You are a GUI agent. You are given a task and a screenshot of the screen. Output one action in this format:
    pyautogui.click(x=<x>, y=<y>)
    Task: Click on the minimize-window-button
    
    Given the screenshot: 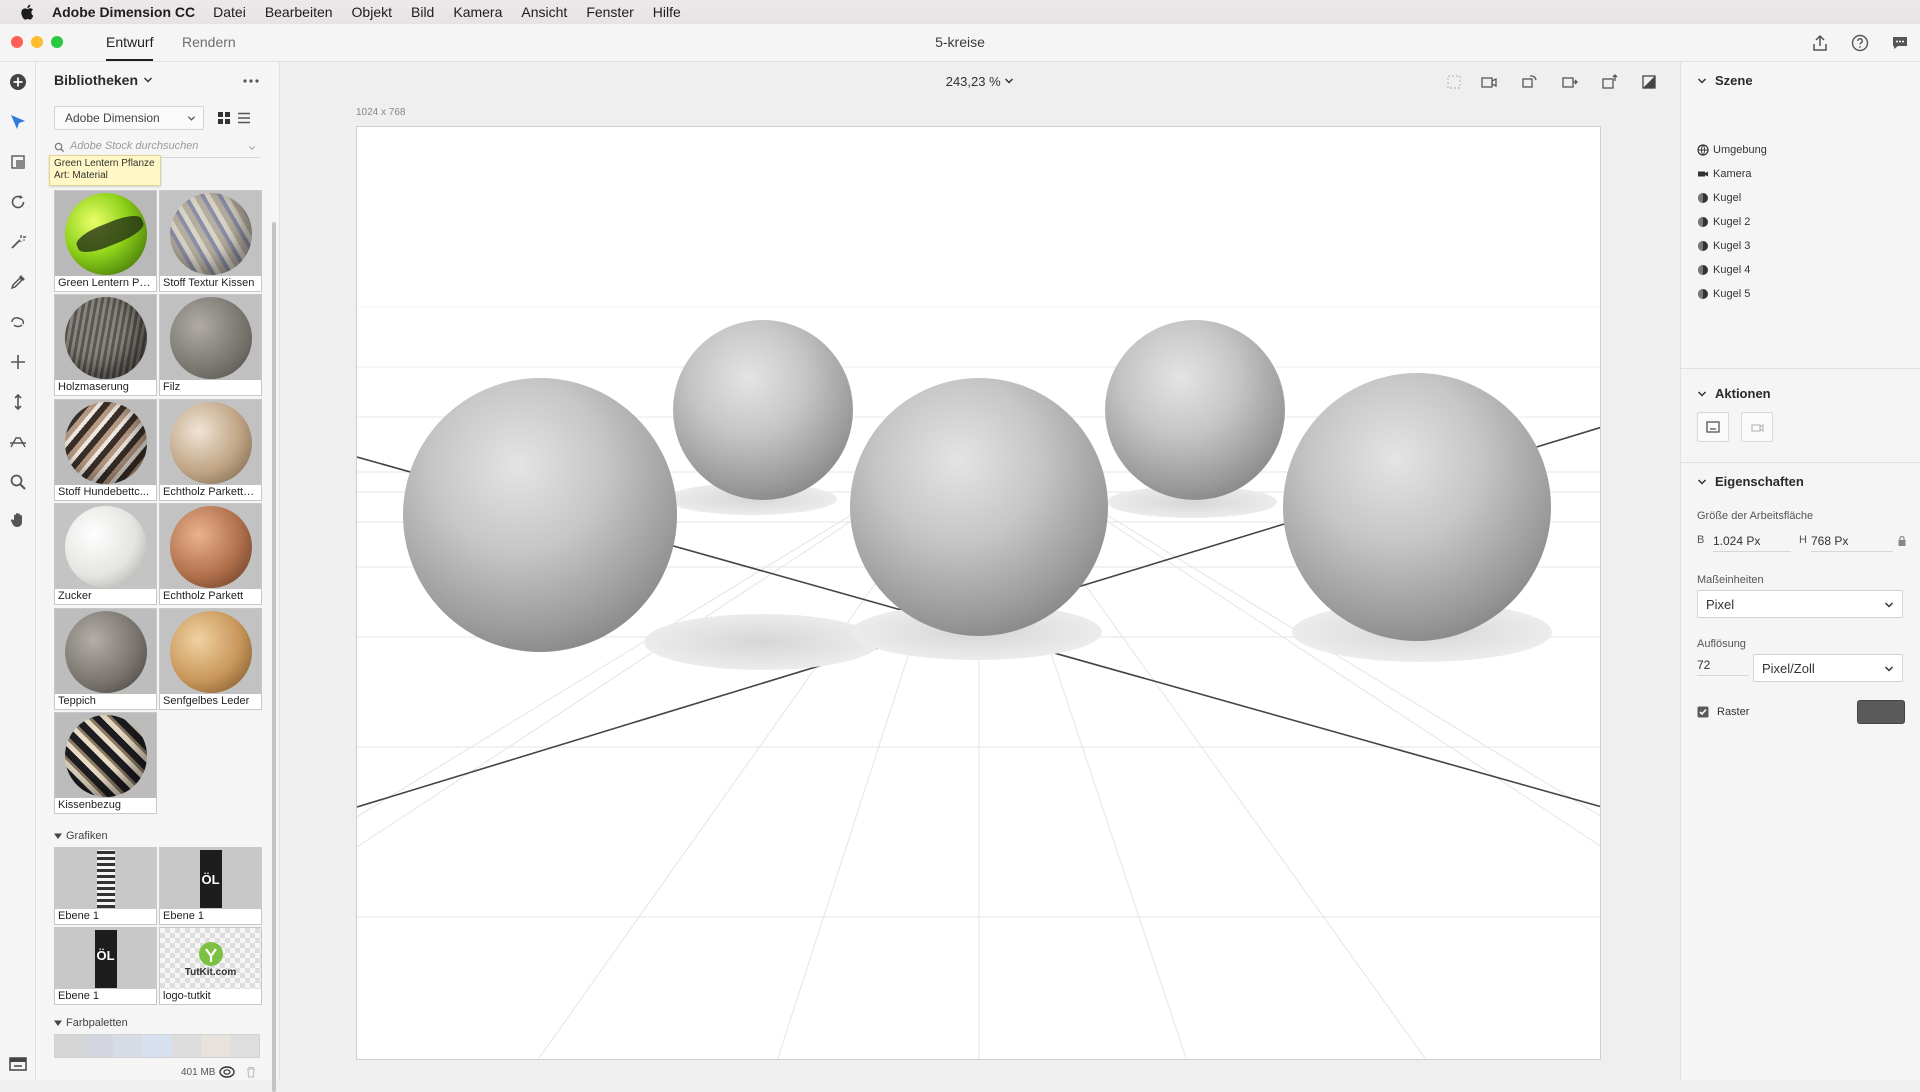 What is the action you would take?
    pyautogui.click(x=37, y=42)
    